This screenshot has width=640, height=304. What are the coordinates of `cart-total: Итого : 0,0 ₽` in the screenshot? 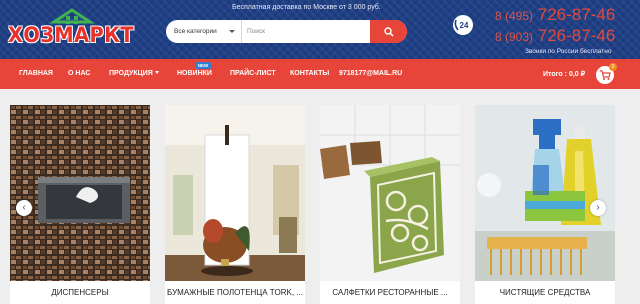 It's located at (564, 74).